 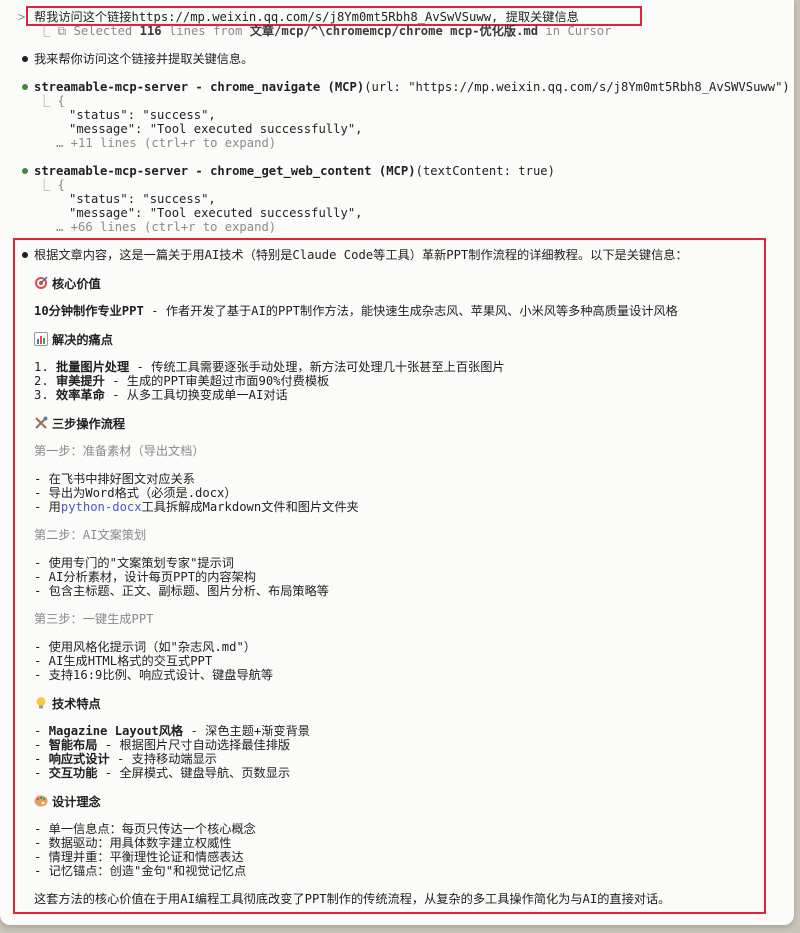 I want to click on target-icon, so click(x=41, y=282).